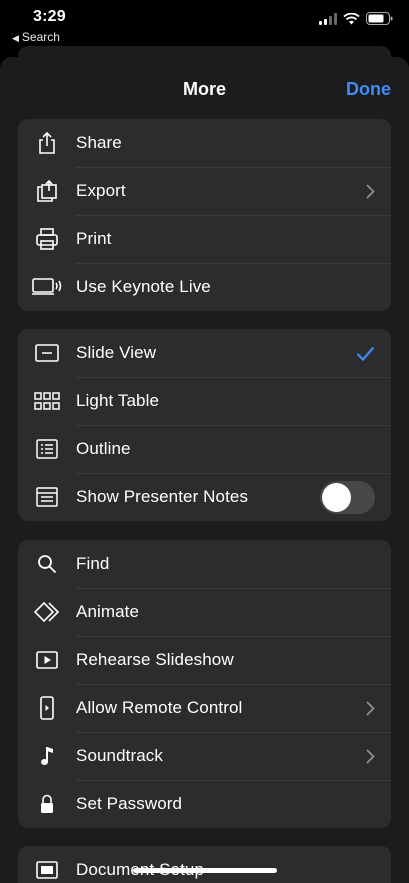 Image resolution: width=409 pixels, height=883 pixels. What do you see at coordinates (365, 353) in the screenshot?
I see `checkmark-icon` at bounding box center [365, 353].